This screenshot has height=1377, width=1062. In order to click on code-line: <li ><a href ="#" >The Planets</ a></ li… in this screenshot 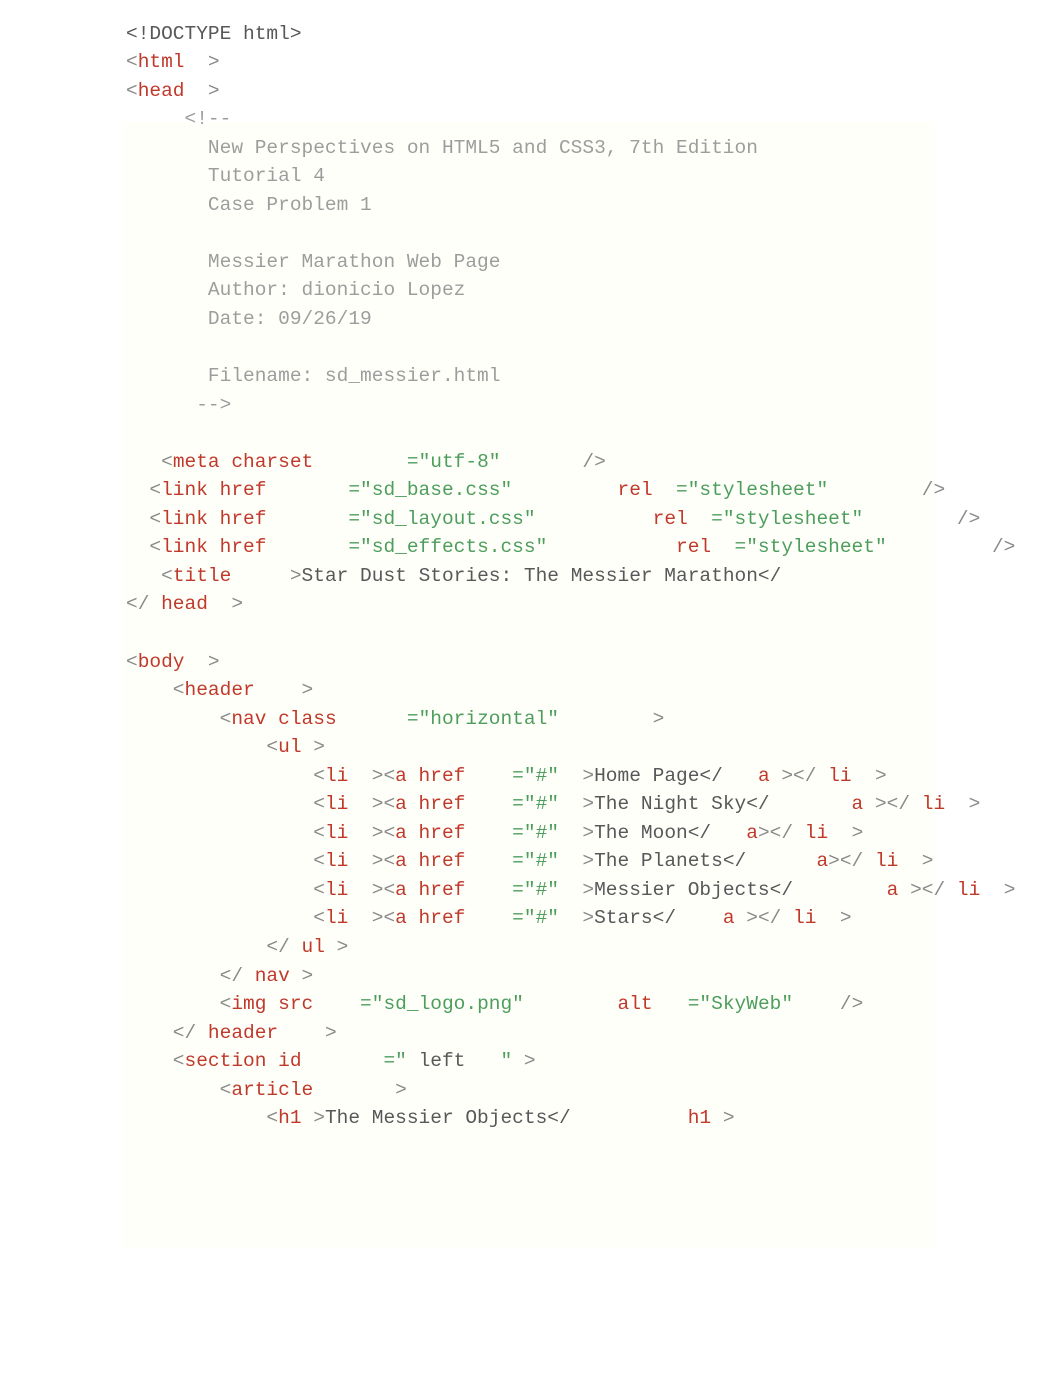, I will do `click(530, 861)`.